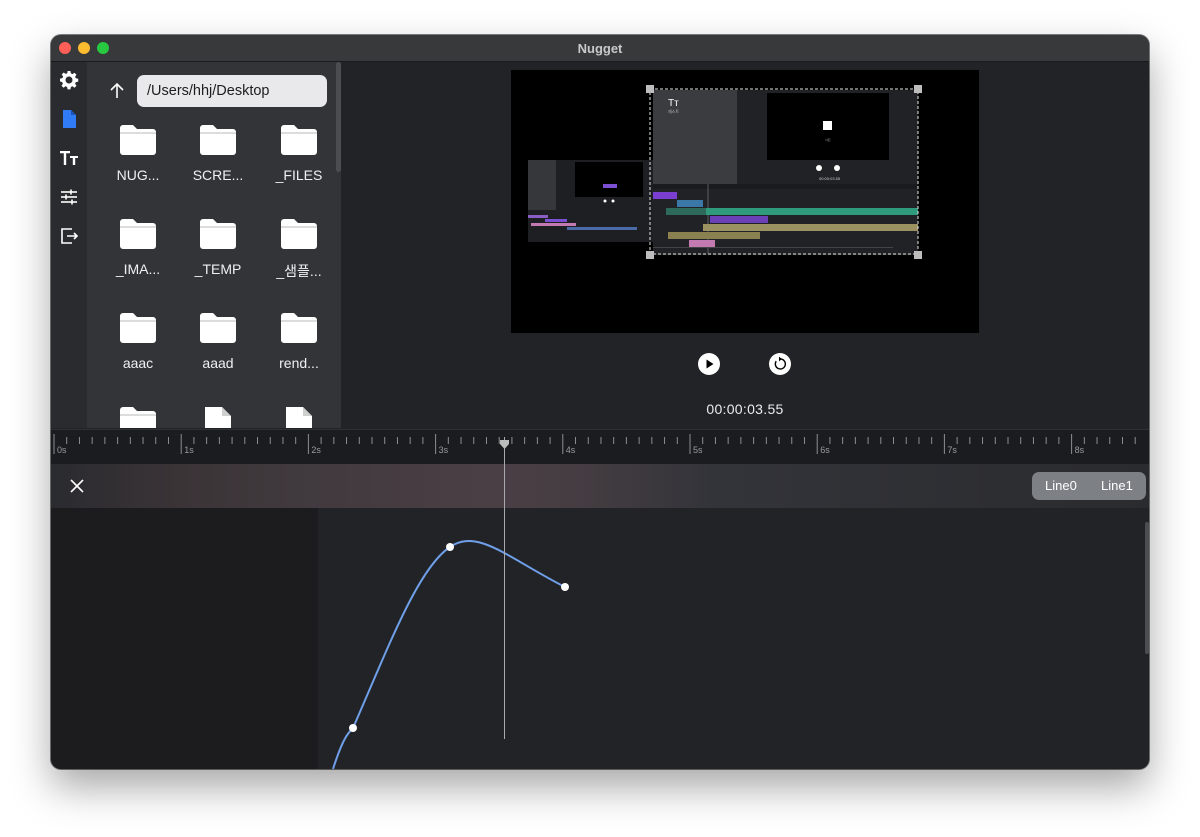 This screenshot has height=837, width=1200. Describe the element at coordinates (504, 442) in the screenshot. I see `playhead-handle` at that location.